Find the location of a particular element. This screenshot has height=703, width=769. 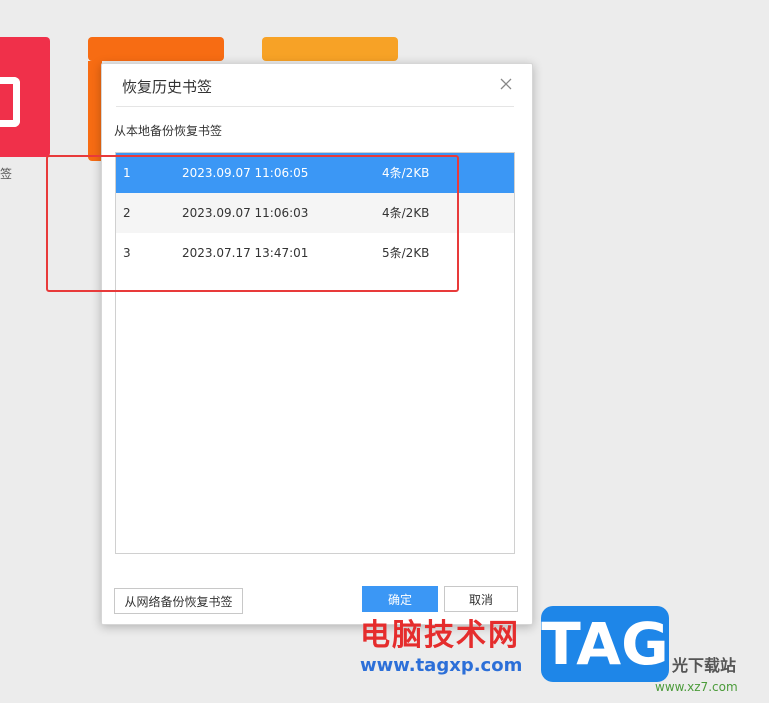

backup-index: 3 is located at coordinates (127, 253).